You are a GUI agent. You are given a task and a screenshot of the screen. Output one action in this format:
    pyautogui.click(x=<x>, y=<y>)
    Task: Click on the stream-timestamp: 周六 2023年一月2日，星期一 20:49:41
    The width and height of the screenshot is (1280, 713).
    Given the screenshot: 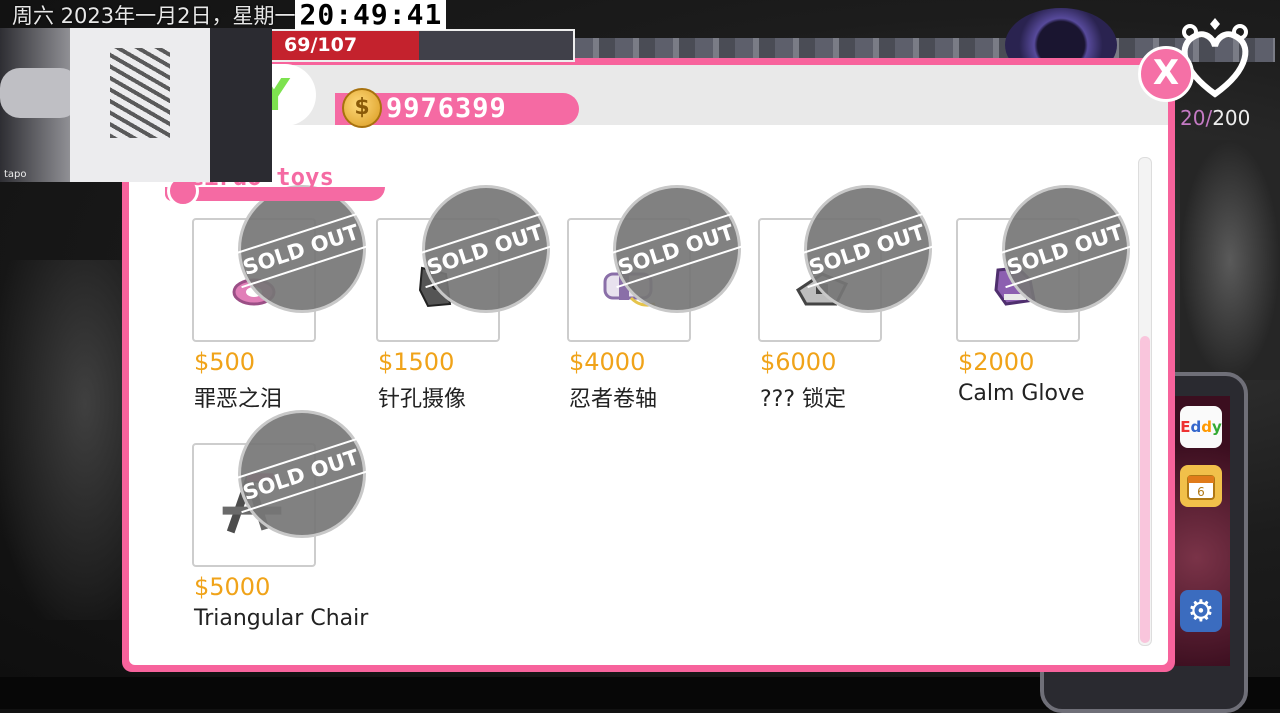 What is the action you would take?
    pyautogui.click(x=223, y=15)
    